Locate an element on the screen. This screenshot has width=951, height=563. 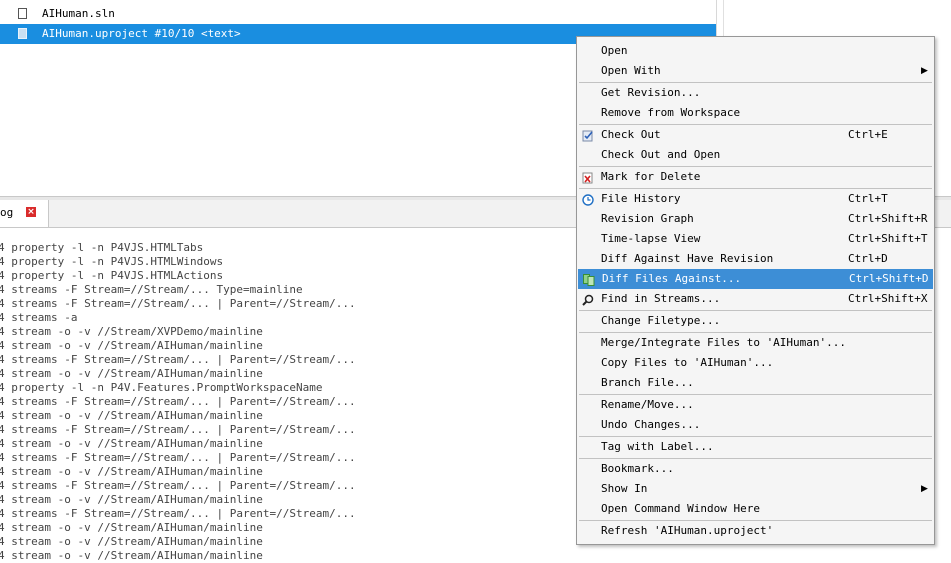
menu-item-refresh: Refresh 'AIHuman.uproject' is located at coordinates (755, 531).